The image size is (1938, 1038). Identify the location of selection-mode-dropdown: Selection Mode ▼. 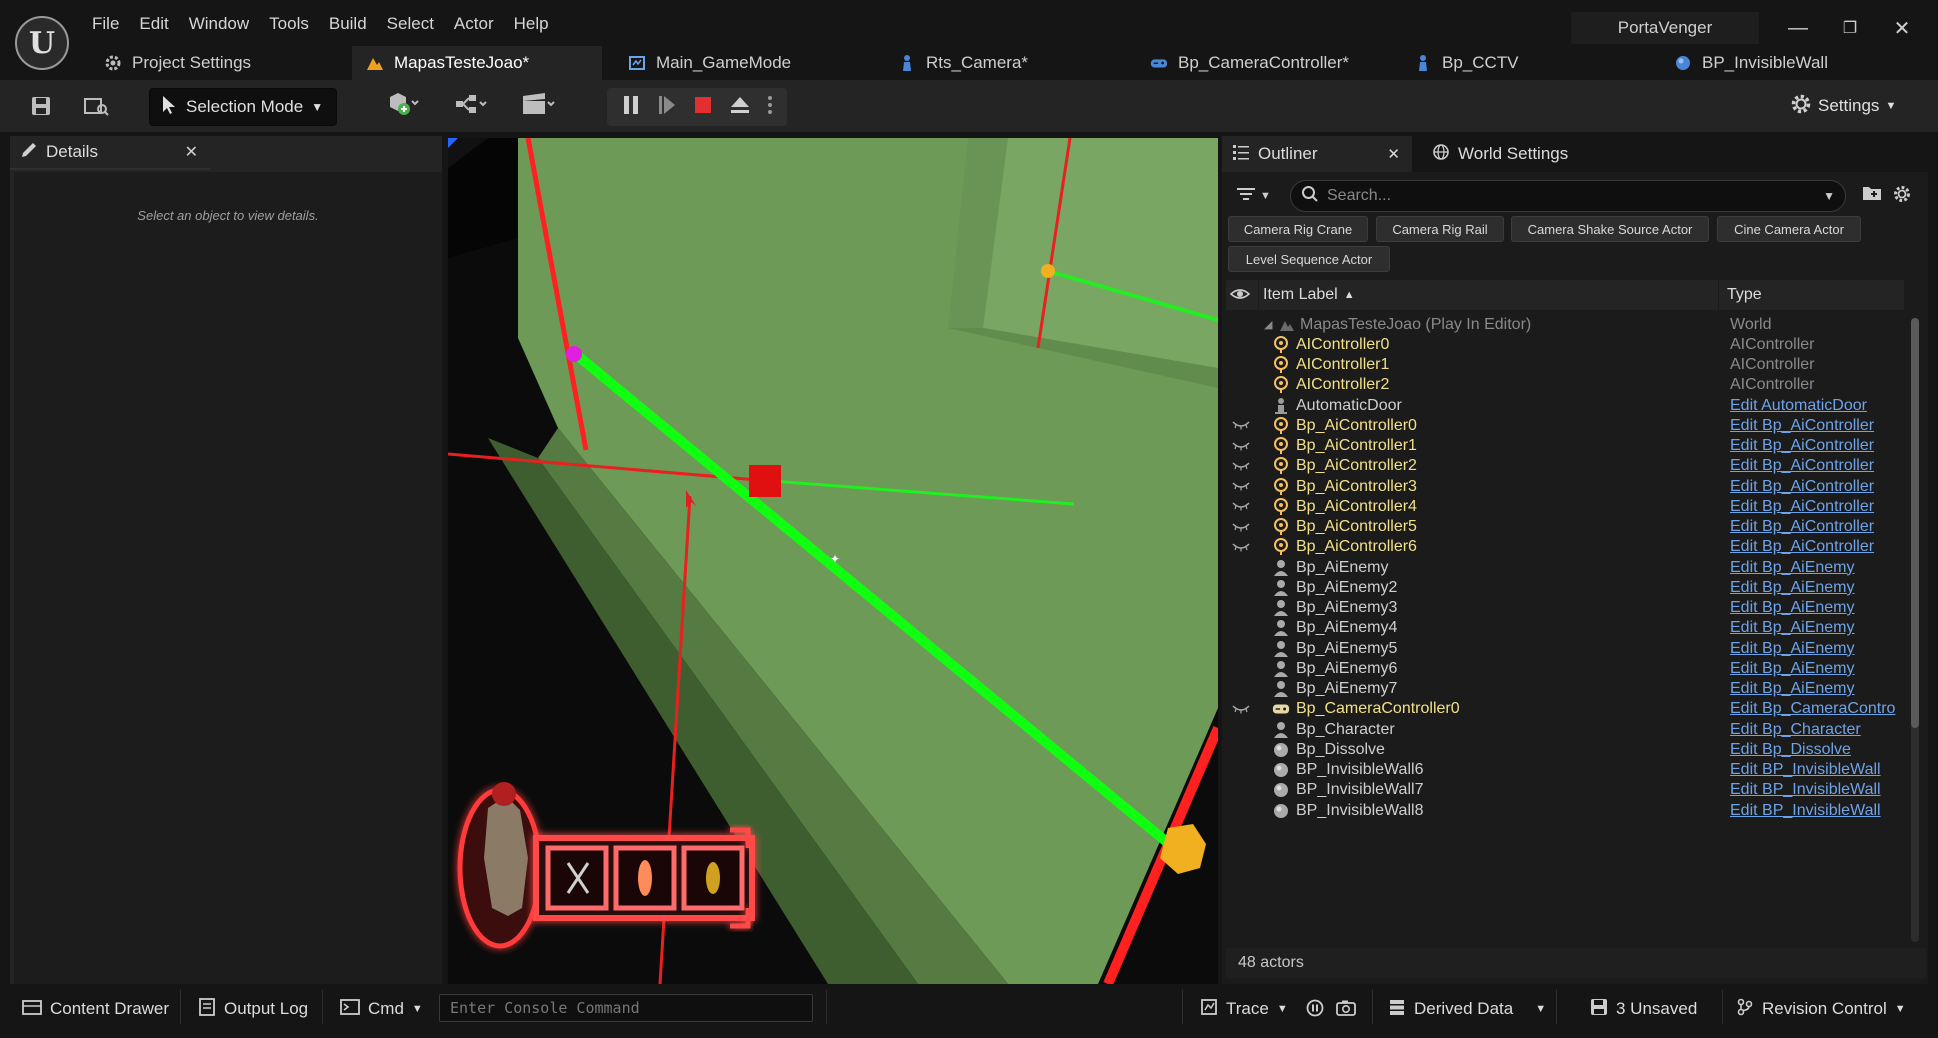
(243, 107).